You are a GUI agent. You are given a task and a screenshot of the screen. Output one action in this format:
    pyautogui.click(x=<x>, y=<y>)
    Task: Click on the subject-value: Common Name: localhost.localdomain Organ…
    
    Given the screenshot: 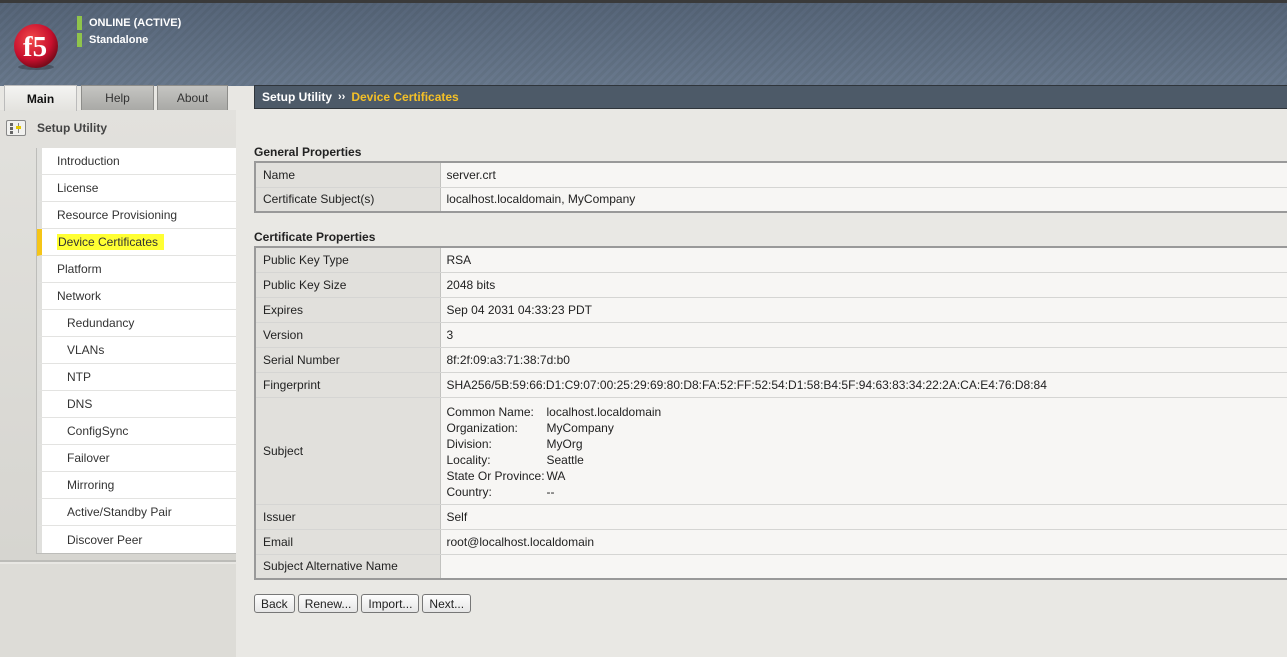 What is the action you would take?
    pyautogui.click(x=863, y=451)
    